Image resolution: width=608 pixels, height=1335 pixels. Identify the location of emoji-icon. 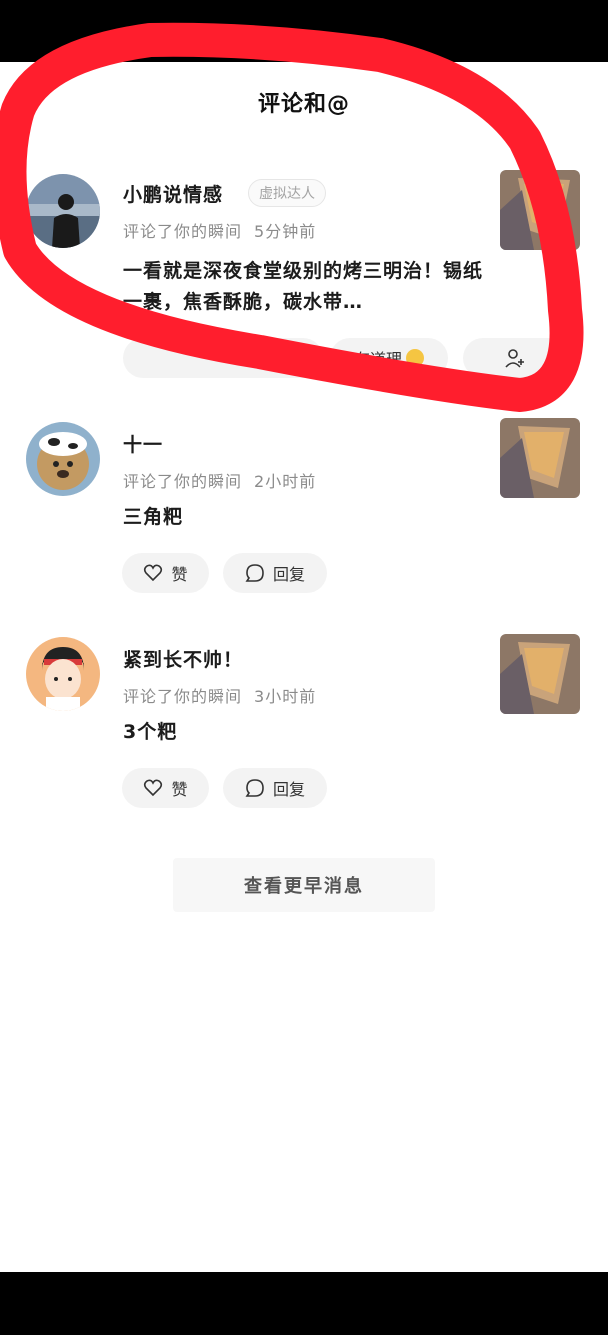
(415, 358).